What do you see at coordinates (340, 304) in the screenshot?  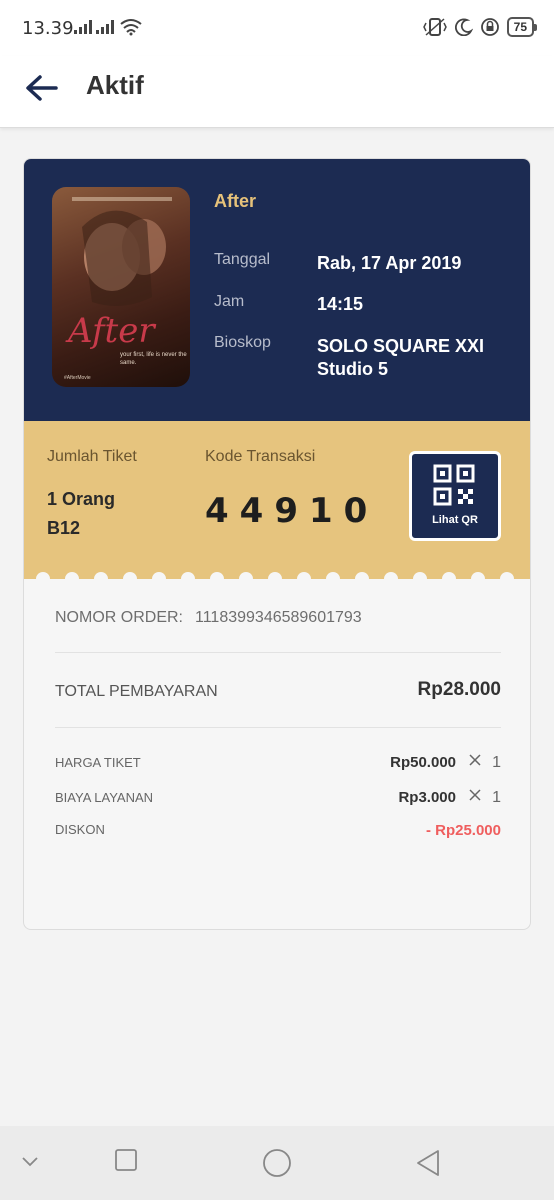 I see `time-value: 14:15` at bounding box center [340, 304].